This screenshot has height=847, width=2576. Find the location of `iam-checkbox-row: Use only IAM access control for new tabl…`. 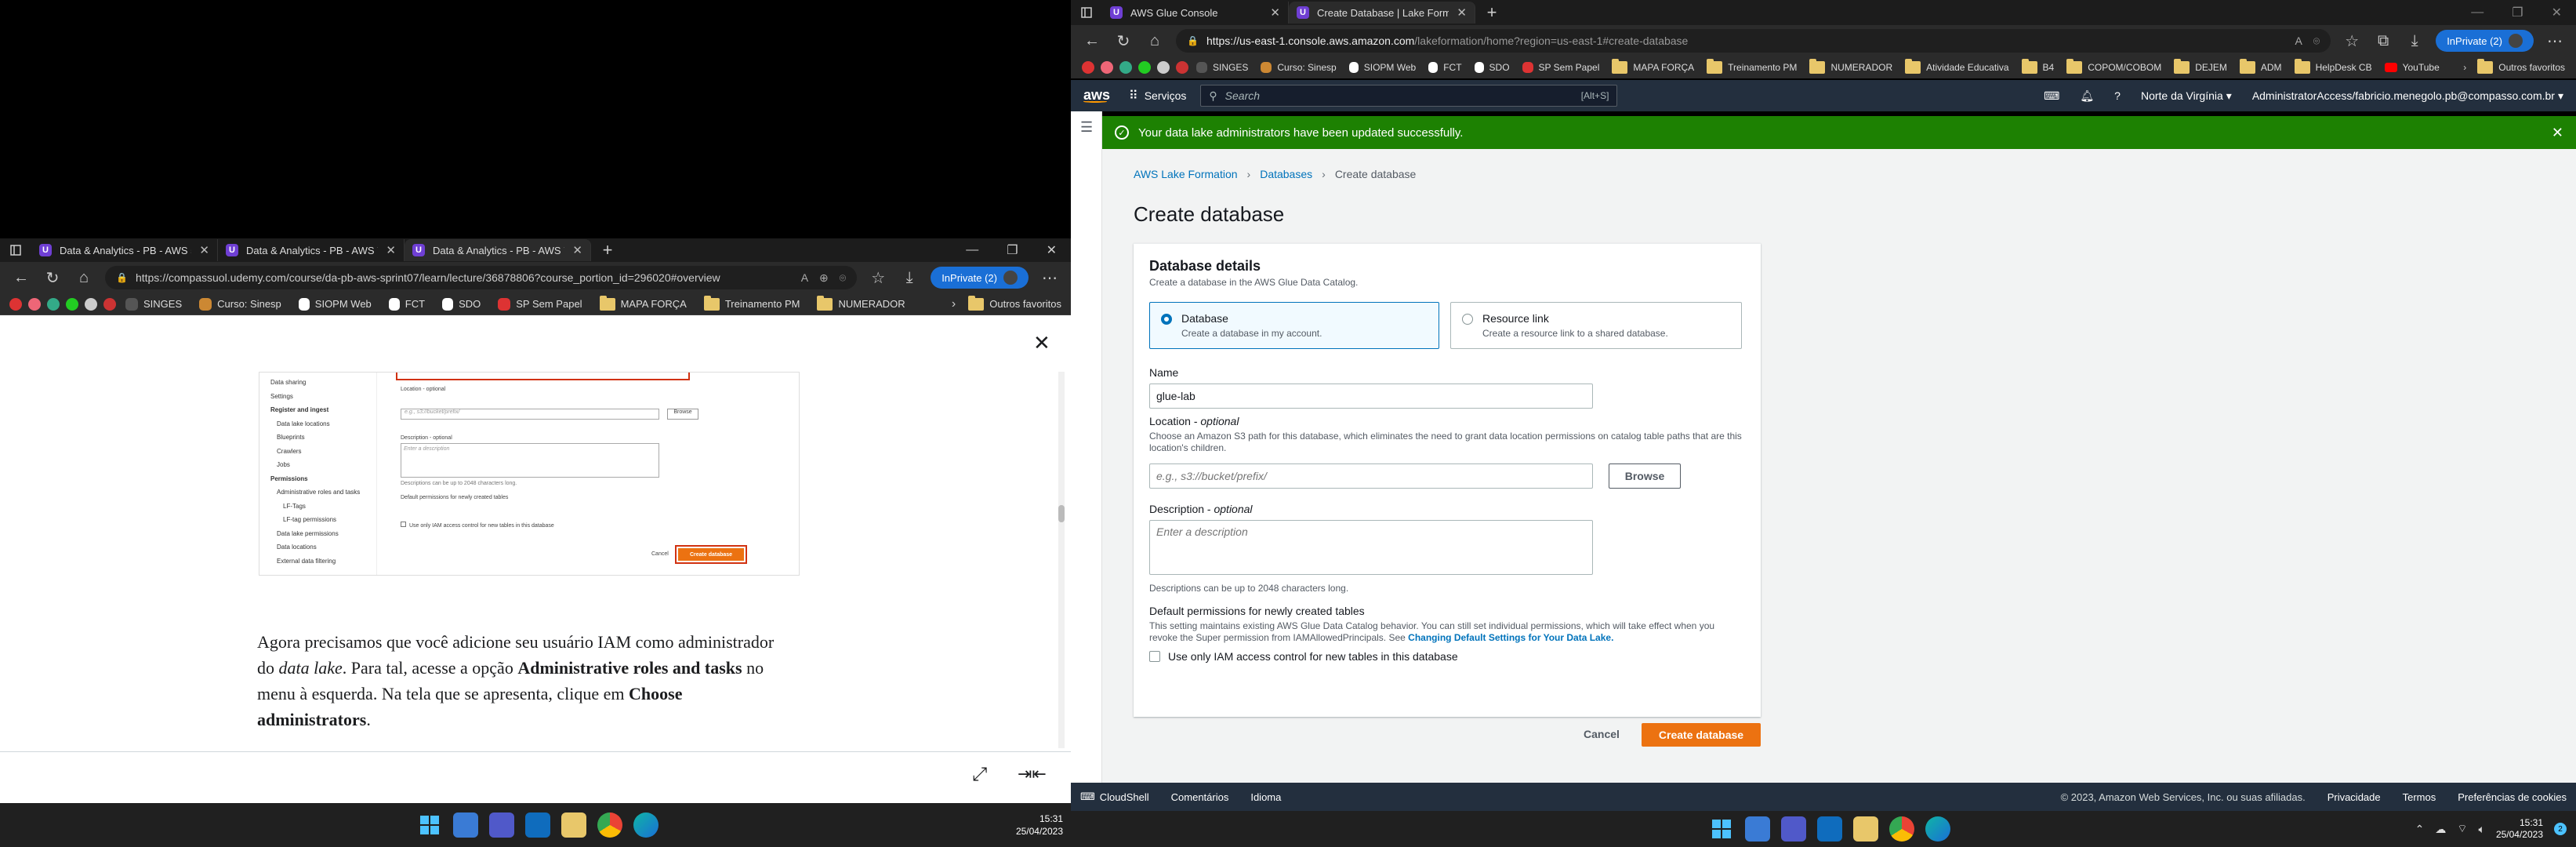

iam-checkbox-row: Use only IAM access control for new tabl… is located at coordinates (1304, 656).